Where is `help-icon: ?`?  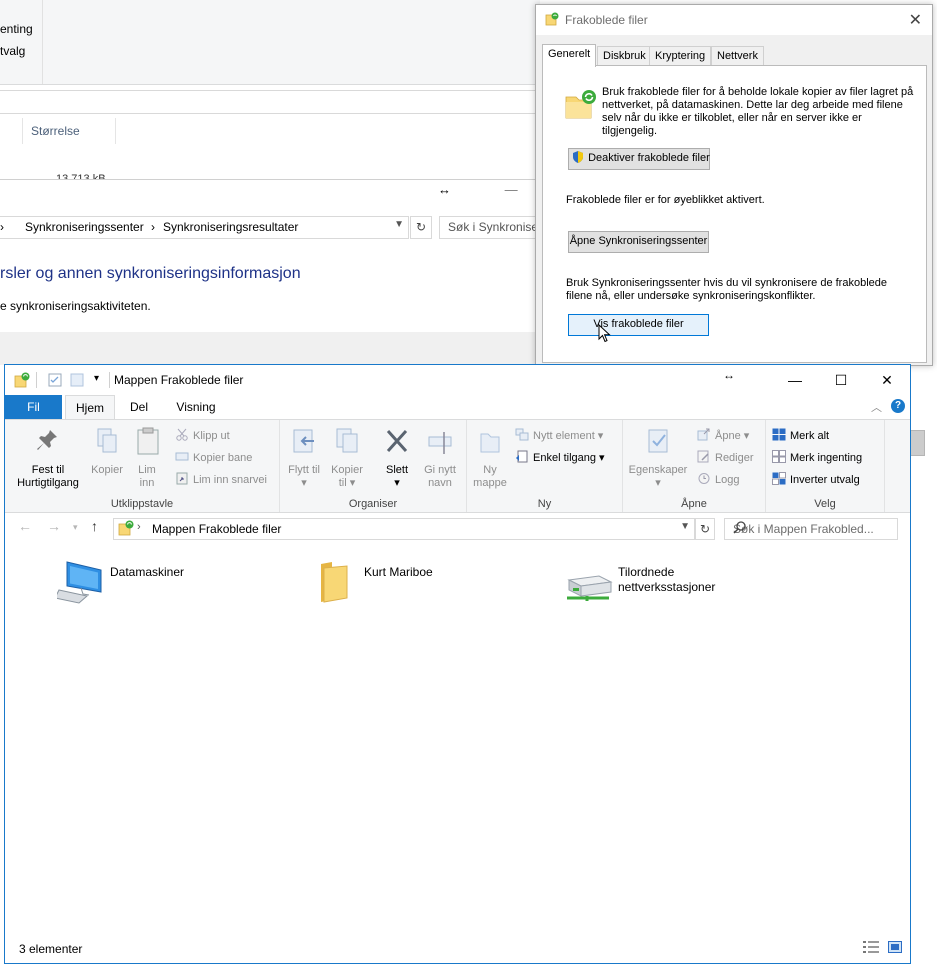
help-icon: ? is located at coordinates (898, 406).